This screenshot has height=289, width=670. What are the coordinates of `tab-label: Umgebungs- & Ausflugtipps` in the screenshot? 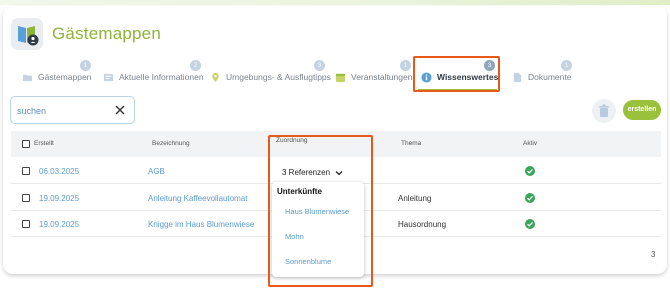 It's located at (278, 77).